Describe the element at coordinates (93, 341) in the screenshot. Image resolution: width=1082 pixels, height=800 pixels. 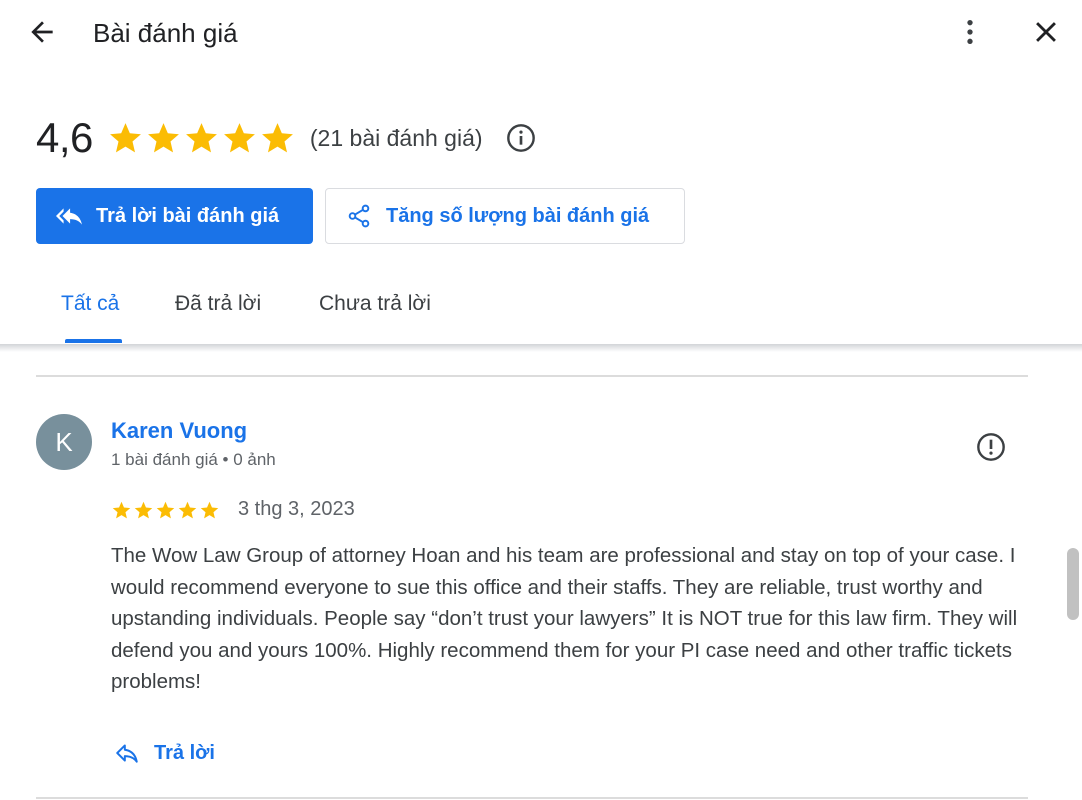
I see `active-tab-indicator` at that location.